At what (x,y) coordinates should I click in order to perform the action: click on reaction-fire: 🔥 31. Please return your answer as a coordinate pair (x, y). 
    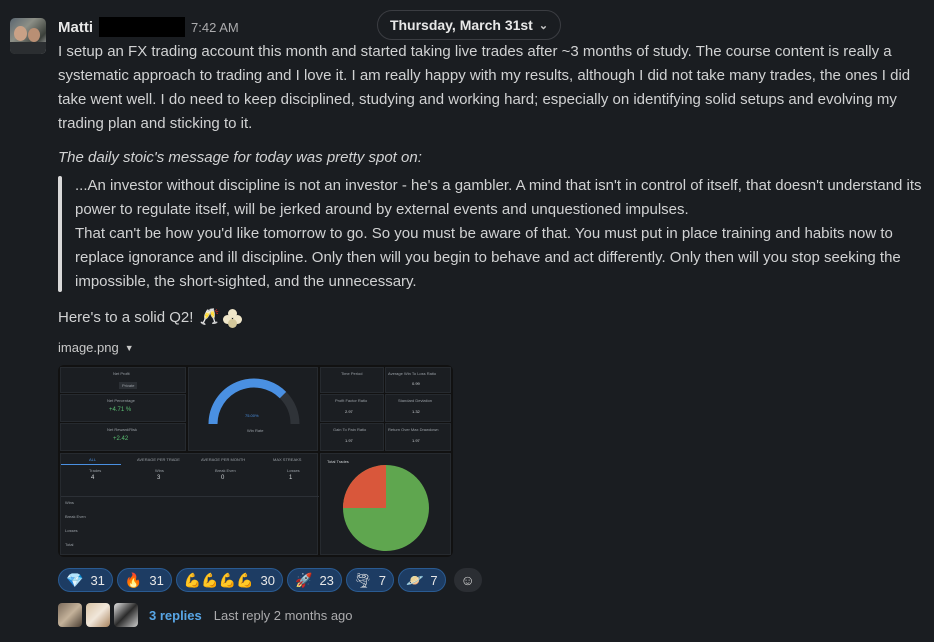
    Looking at the image, I should click on (144, 580).